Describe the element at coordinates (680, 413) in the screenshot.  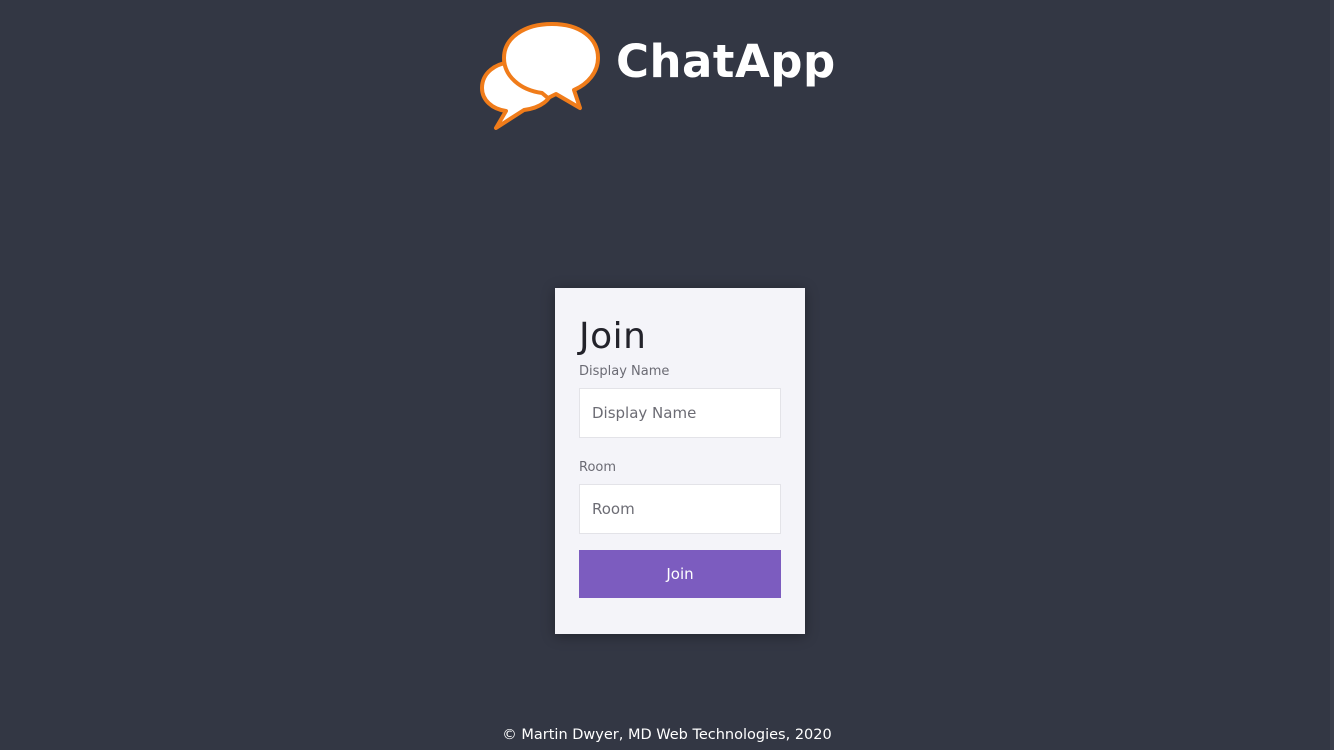
I see `display-name-input` at that location.